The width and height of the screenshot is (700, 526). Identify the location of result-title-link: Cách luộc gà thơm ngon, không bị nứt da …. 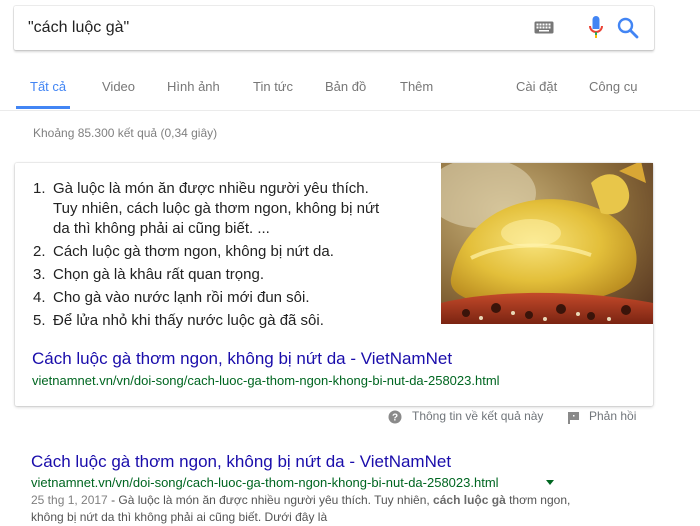
(241, 462).